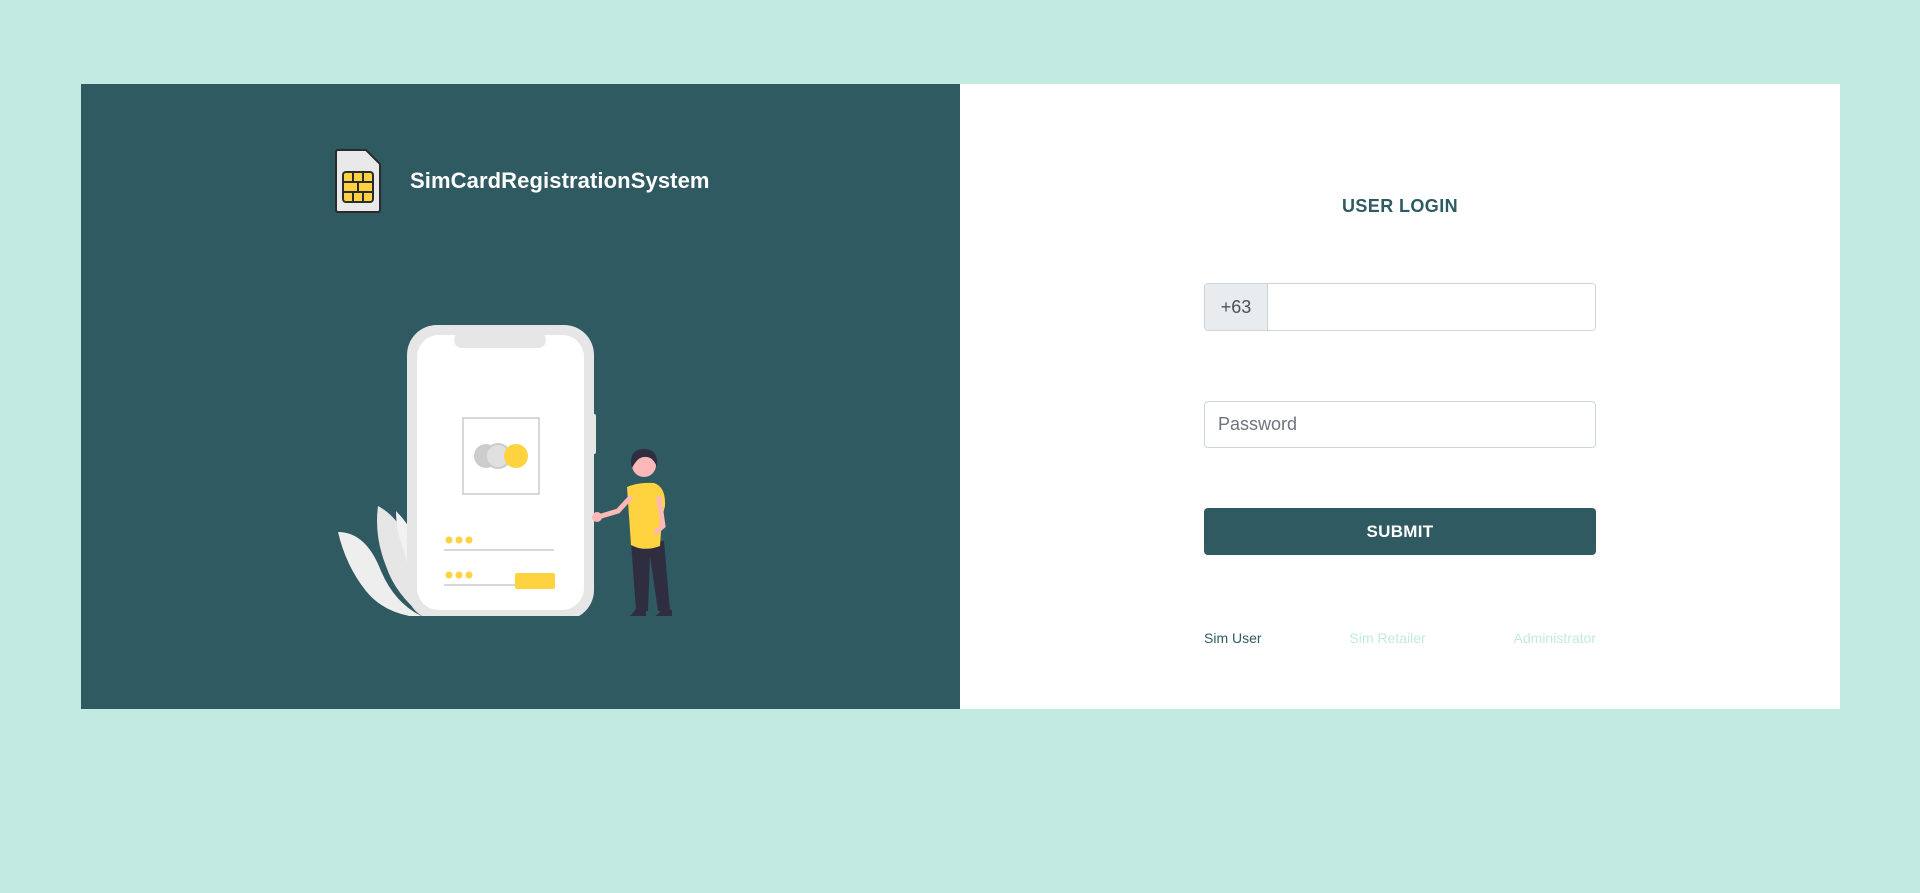 The height and width of the screenshot is (893, 1920). Describe the element at coordinates (358, 181) in the screenshot. I see `sim-card-icon` at that location.